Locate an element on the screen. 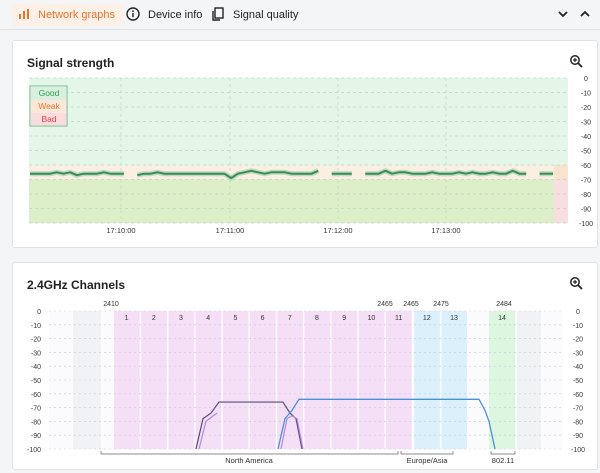 Image resolution: width=600 pixels, height=473 pixels. channel-label: 11 is located at coordinates (398, 318).